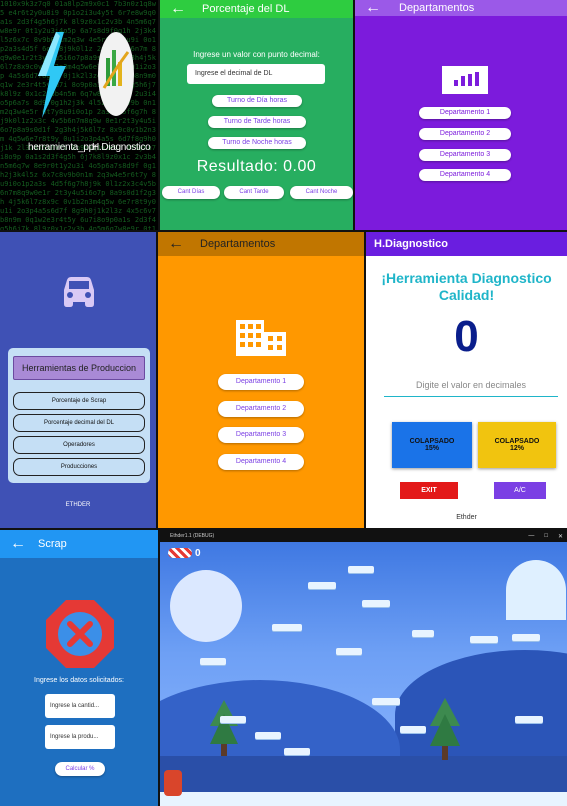 Image resolution: width=567 pixels, height=806 pixels. I want to click on menu-item-dl: Porcentaje decimal del DL, so click(79, 423).